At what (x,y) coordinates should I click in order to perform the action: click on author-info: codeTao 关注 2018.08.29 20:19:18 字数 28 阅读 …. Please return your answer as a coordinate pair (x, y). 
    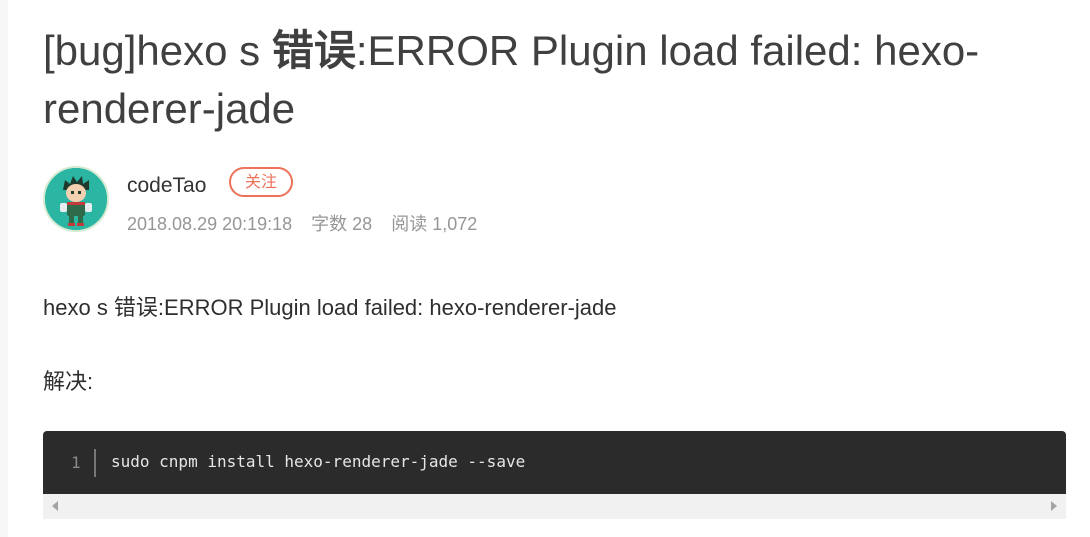
    Looking at the image, I should click on (343, 201).